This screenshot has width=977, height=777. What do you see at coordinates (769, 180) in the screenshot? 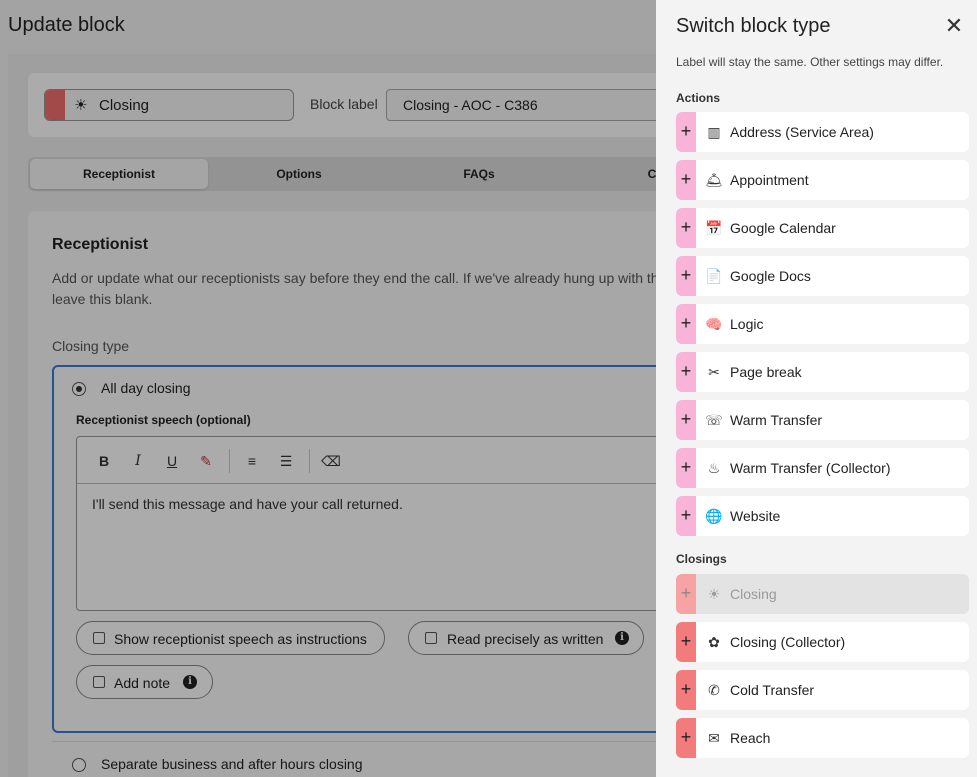
I see `block-type-label: Appointment` at bounding box center [769, 180].